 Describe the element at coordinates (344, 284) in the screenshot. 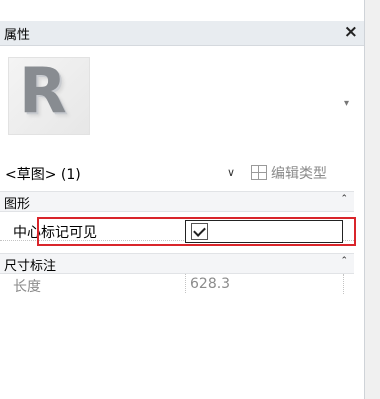

I see `divider` at that location.